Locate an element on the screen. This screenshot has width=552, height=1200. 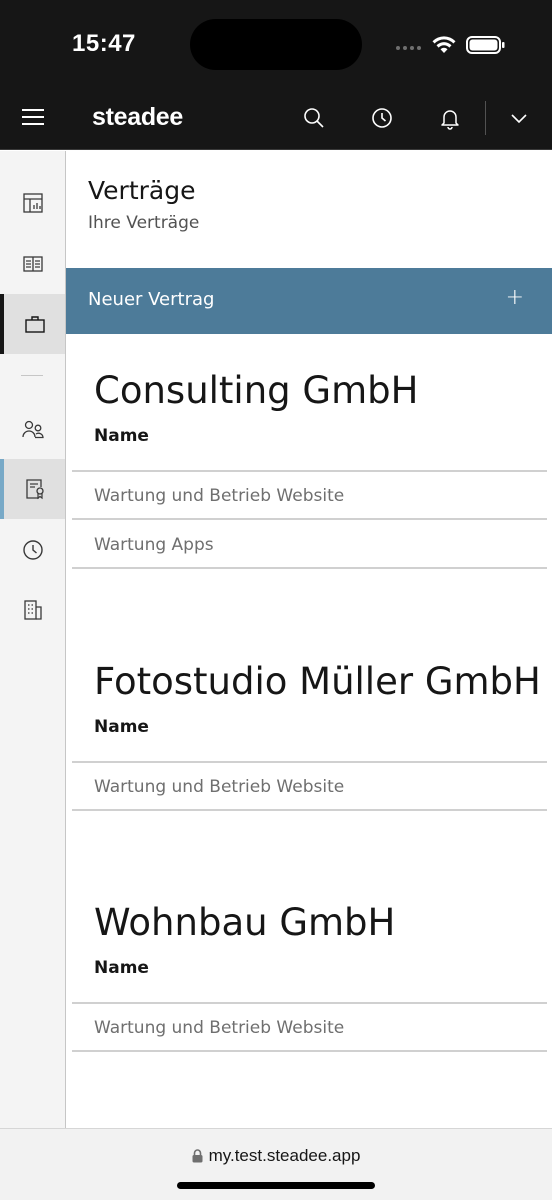
dynamic-island is located at coordinates (276, 44).